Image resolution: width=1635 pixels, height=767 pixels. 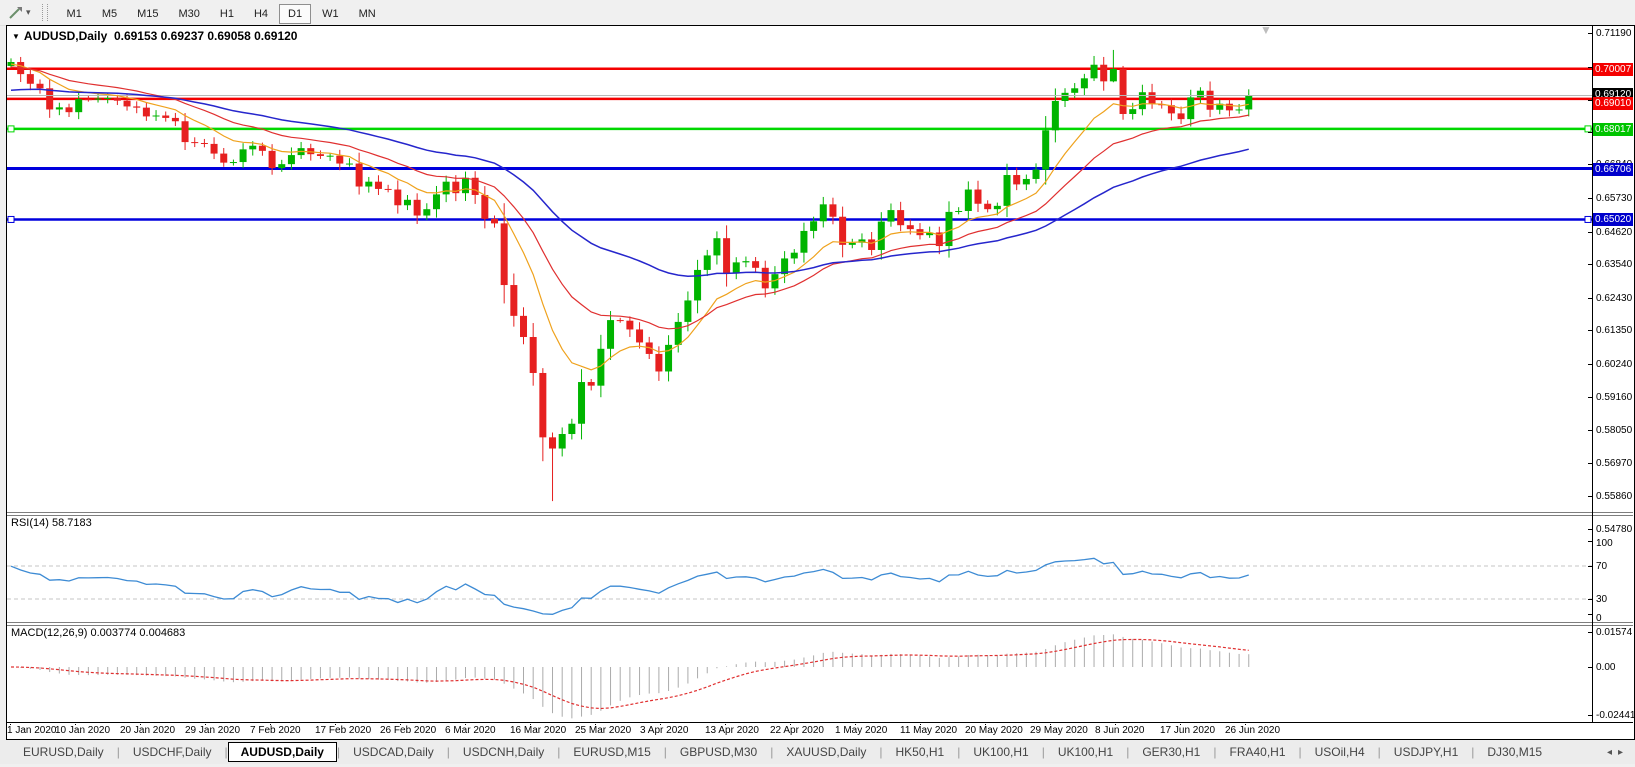 What do you see at coordinates (799, 674) in the screenshot?
I see `macd-pane` at bounding box center [799, 674].